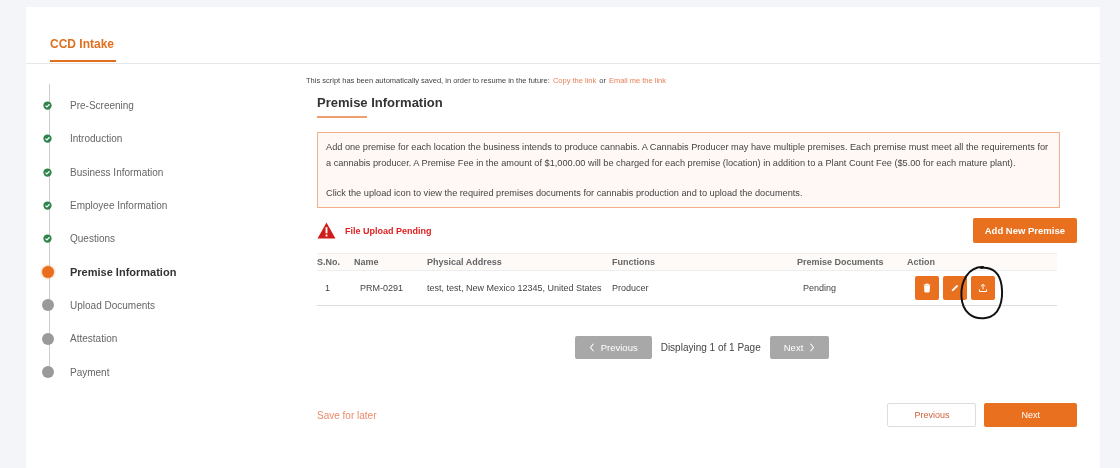 The width and height of the screenshot is (1120, 468). Describe the element at coordinates (519, 288) in the screenshot. I see `table-cell: test, test, New Mexico 12345, United States` at that location.